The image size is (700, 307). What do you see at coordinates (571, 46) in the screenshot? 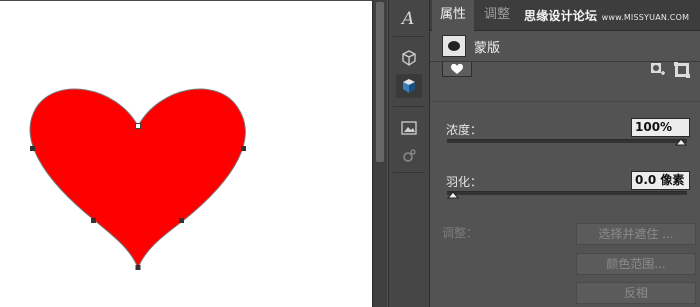
I see `mask-header: 蒙版` at bounding box center [571, 46].